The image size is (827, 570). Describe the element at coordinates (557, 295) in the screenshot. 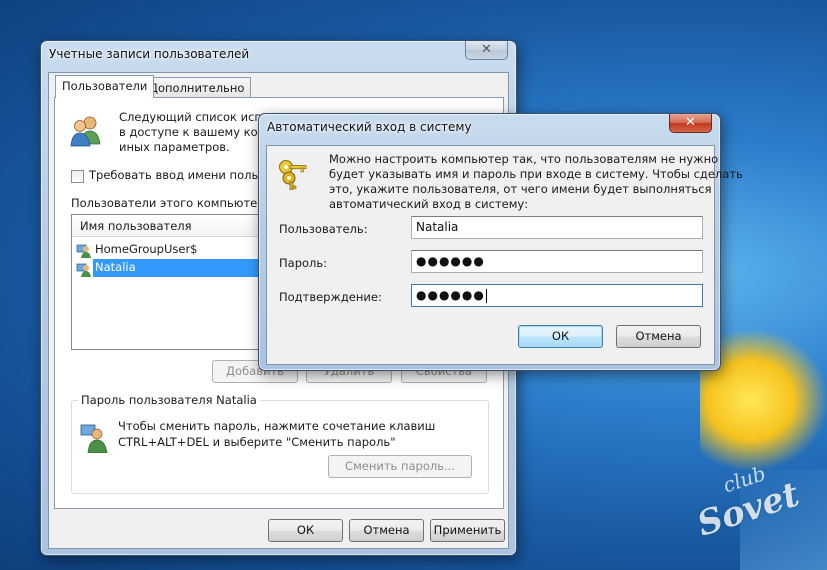

I see `confirm-password-input: ●●●●●●` at that location.